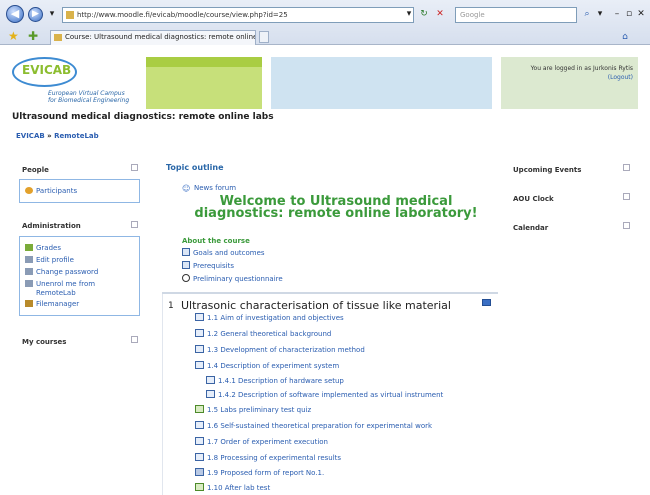 The image size is (650, 495). I want to click on filemanager-link: Filemanager, so click(52, 304).